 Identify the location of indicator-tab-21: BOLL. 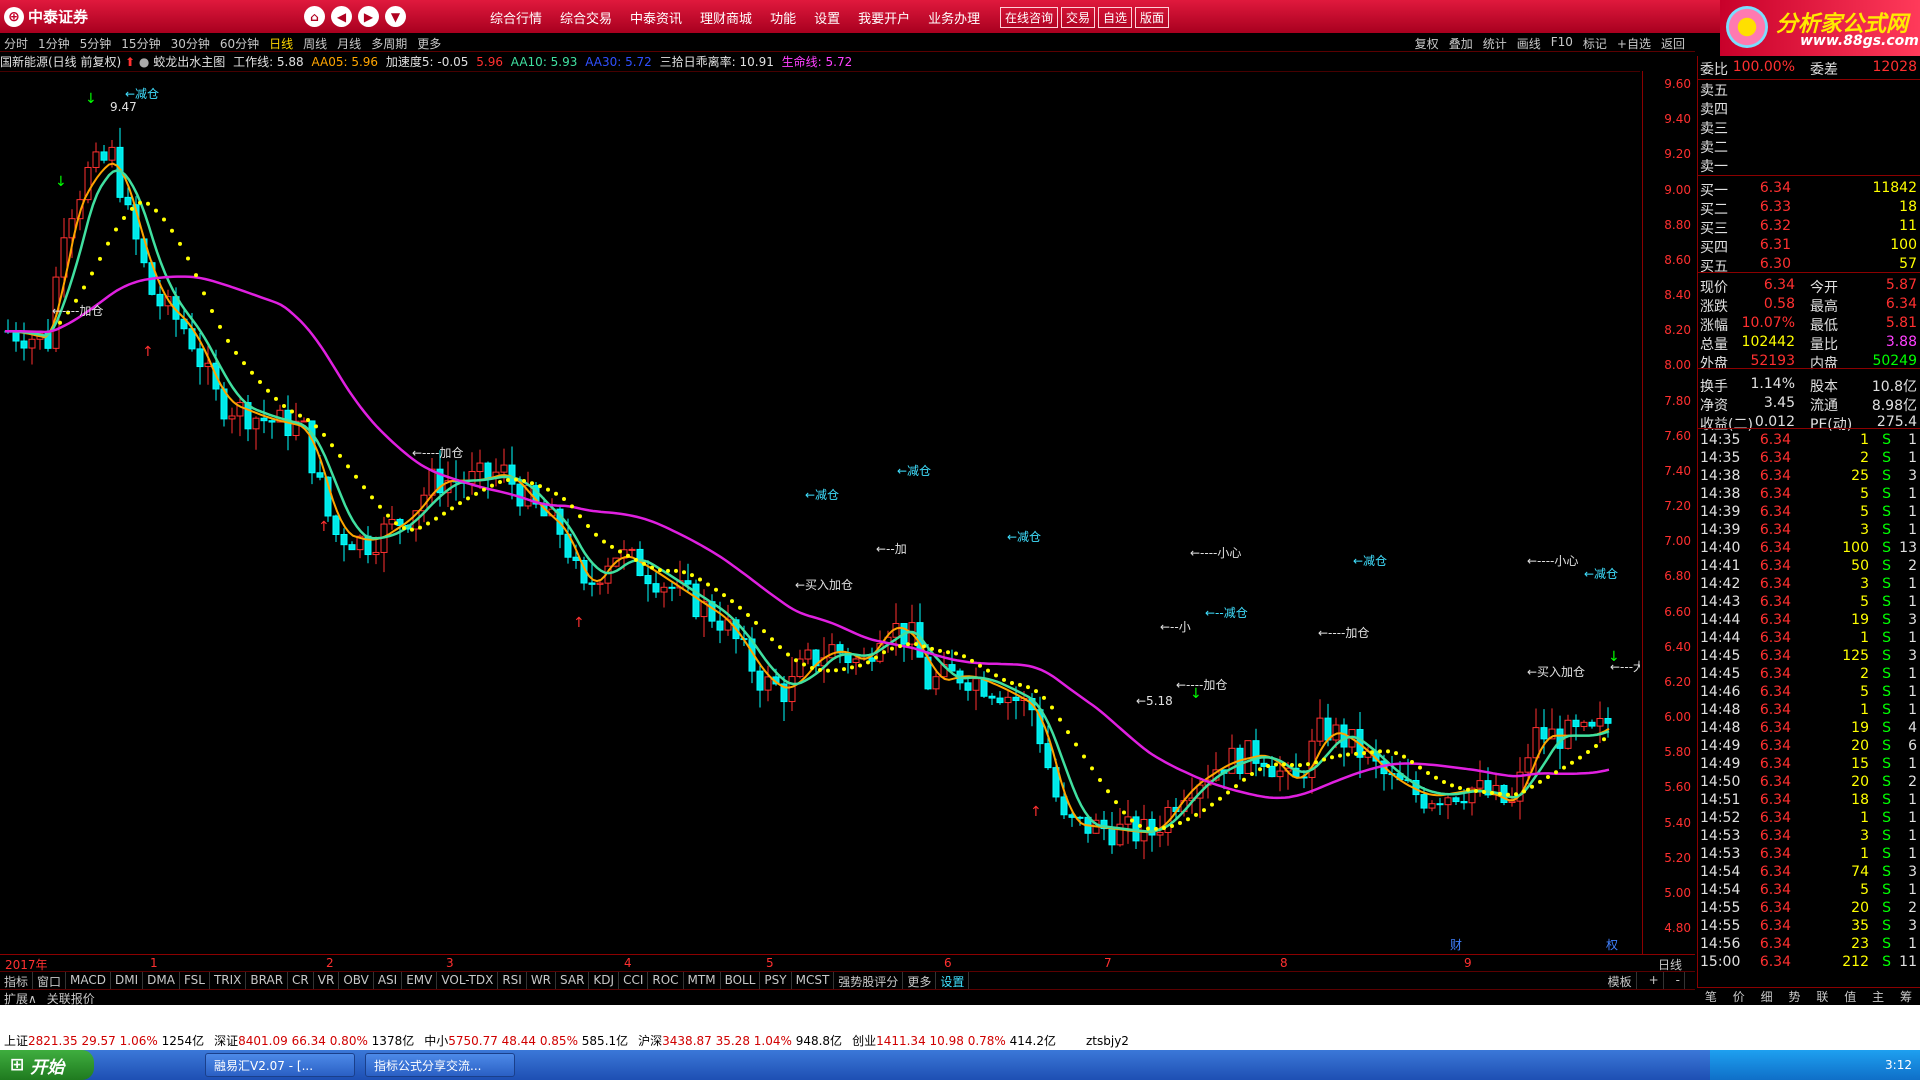
(741, 980).